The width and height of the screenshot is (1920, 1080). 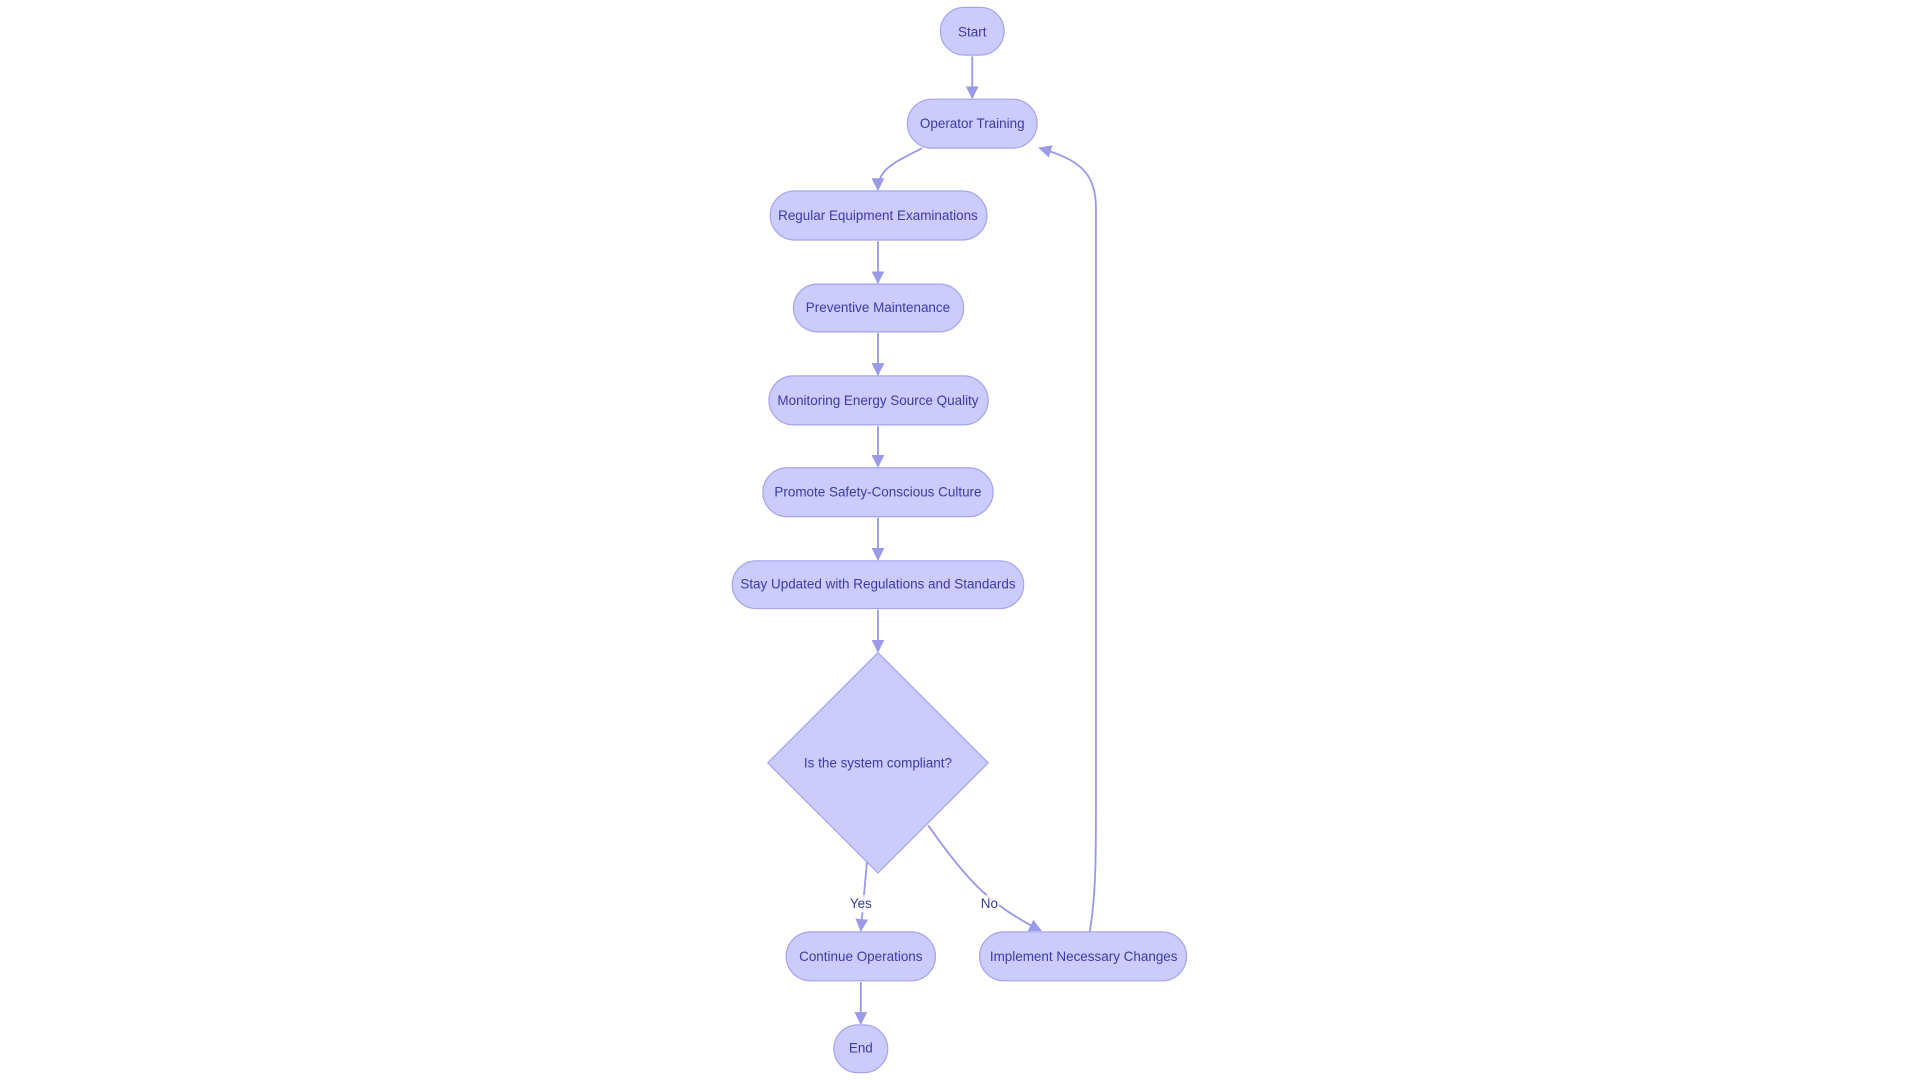 I want to click on edge-decision-no, so click(x=984, y=878).